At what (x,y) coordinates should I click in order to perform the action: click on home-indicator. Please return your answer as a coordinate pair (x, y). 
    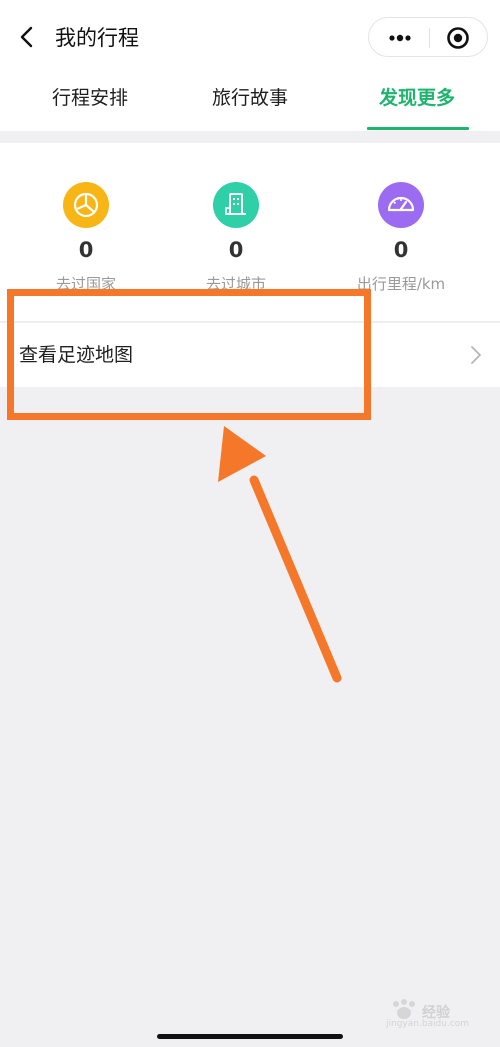
    Looking at the image, I should click on (250, 1036).